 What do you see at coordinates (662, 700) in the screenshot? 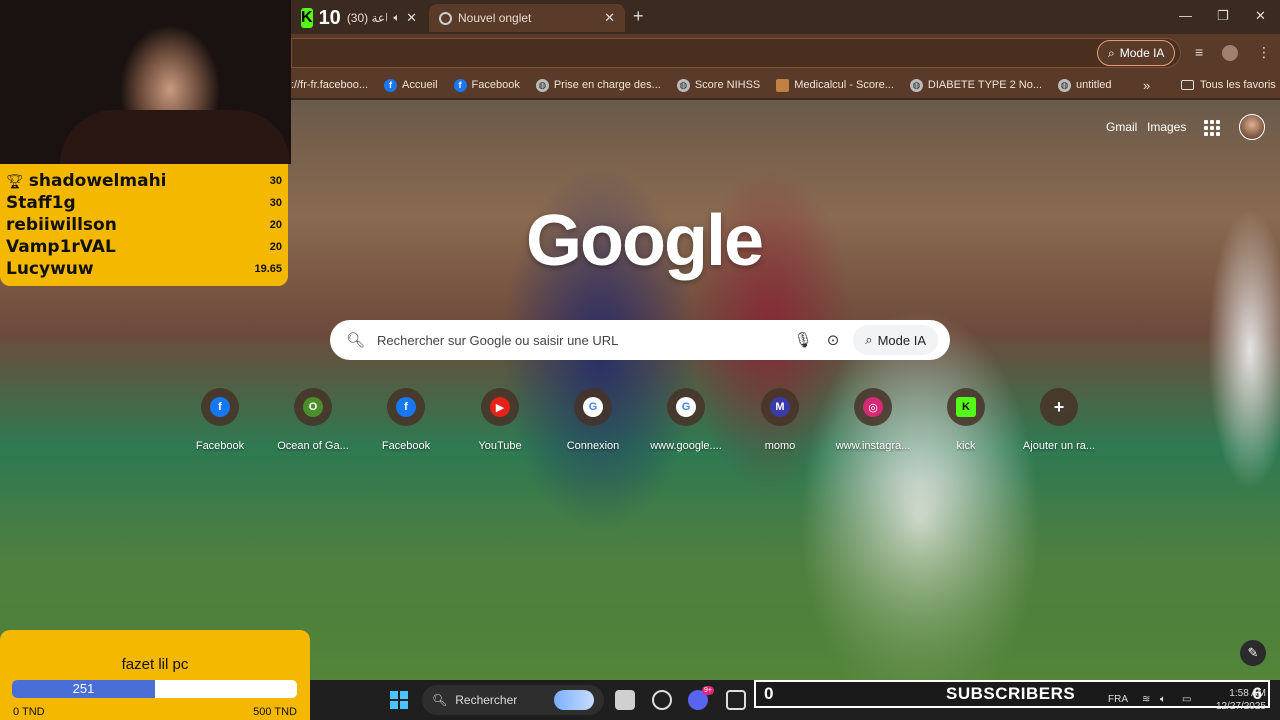
I see `steam-like-app-icon` at bounding box center [662, 700].